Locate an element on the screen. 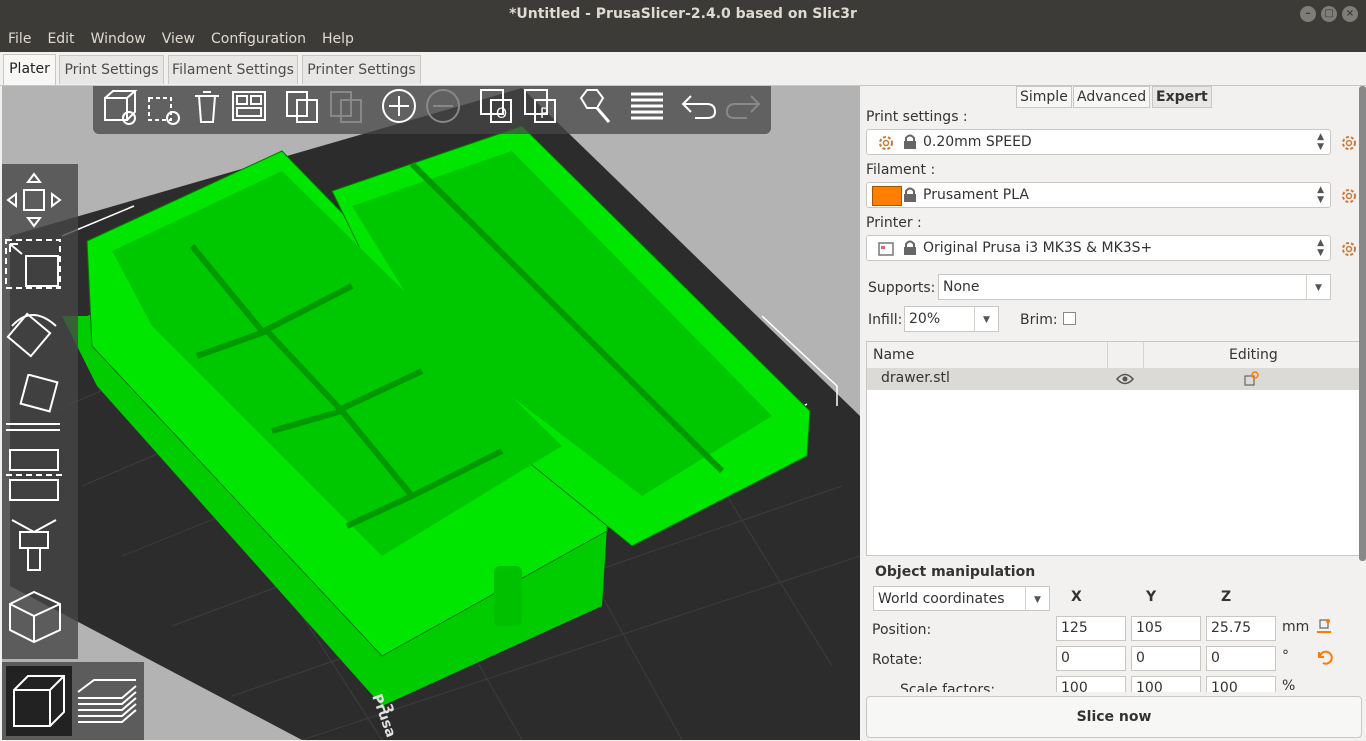  sidebar-scrollbar is located at coordinates (1362, 323).